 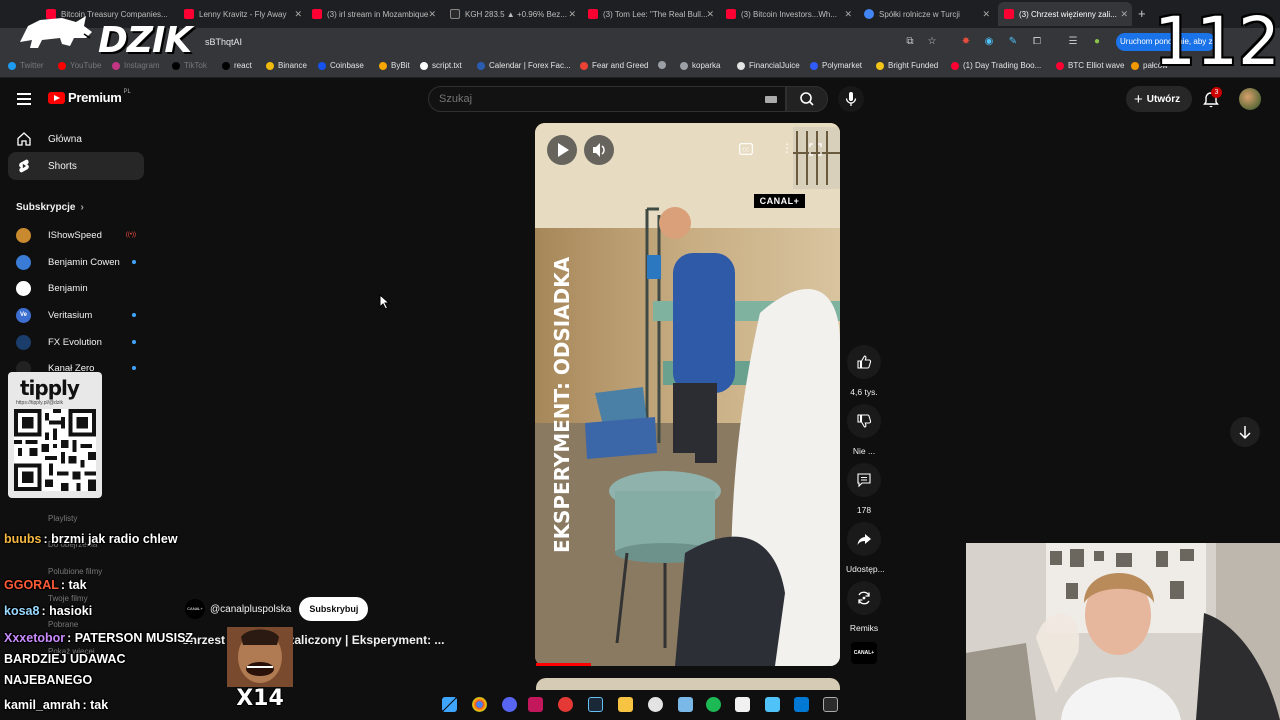 I want to click on bookmark-item: koparka, so click(x=700, y=65).